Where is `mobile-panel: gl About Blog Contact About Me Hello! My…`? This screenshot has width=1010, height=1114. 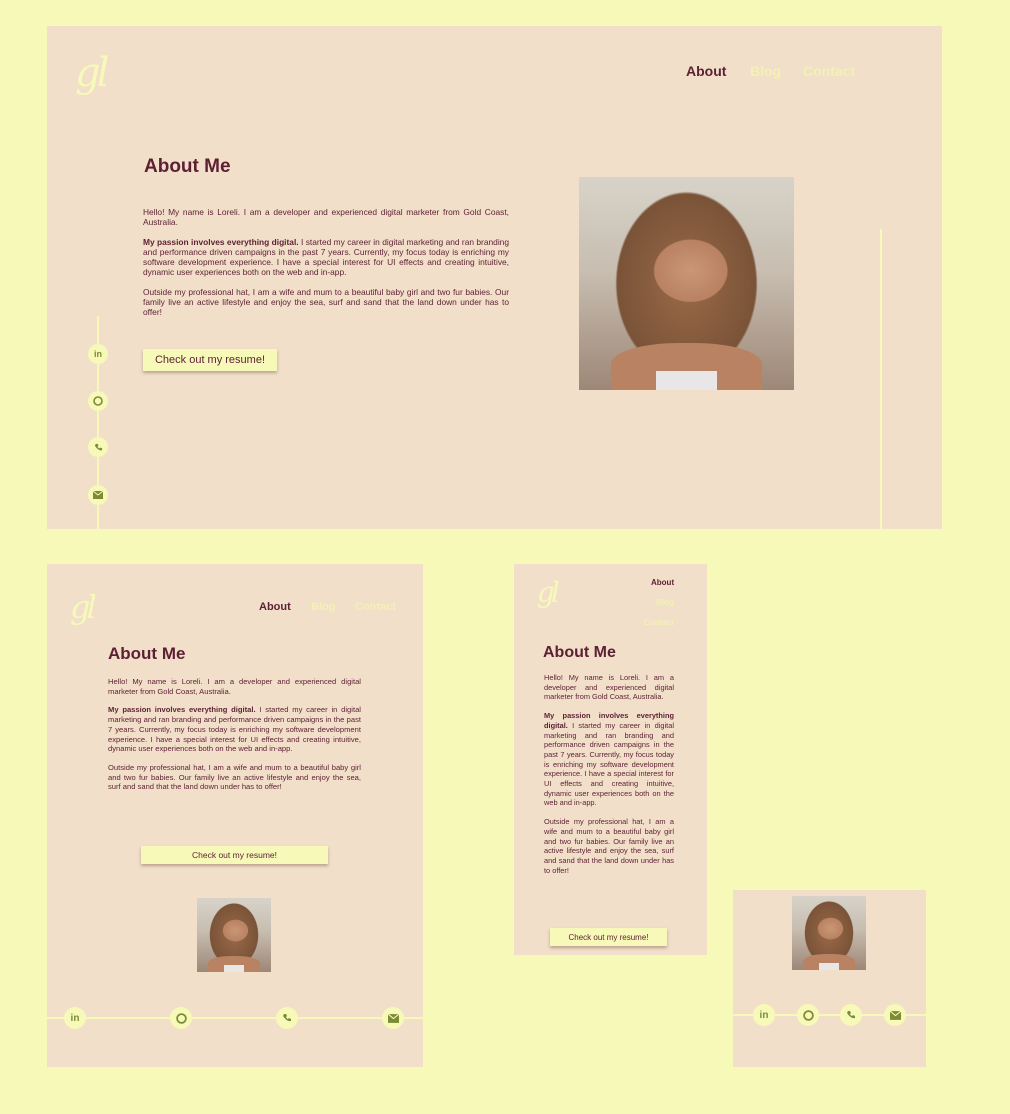
mobile-panel: gl About Blog Contact About Me Hello! My… is located at coordinates (610, 759).